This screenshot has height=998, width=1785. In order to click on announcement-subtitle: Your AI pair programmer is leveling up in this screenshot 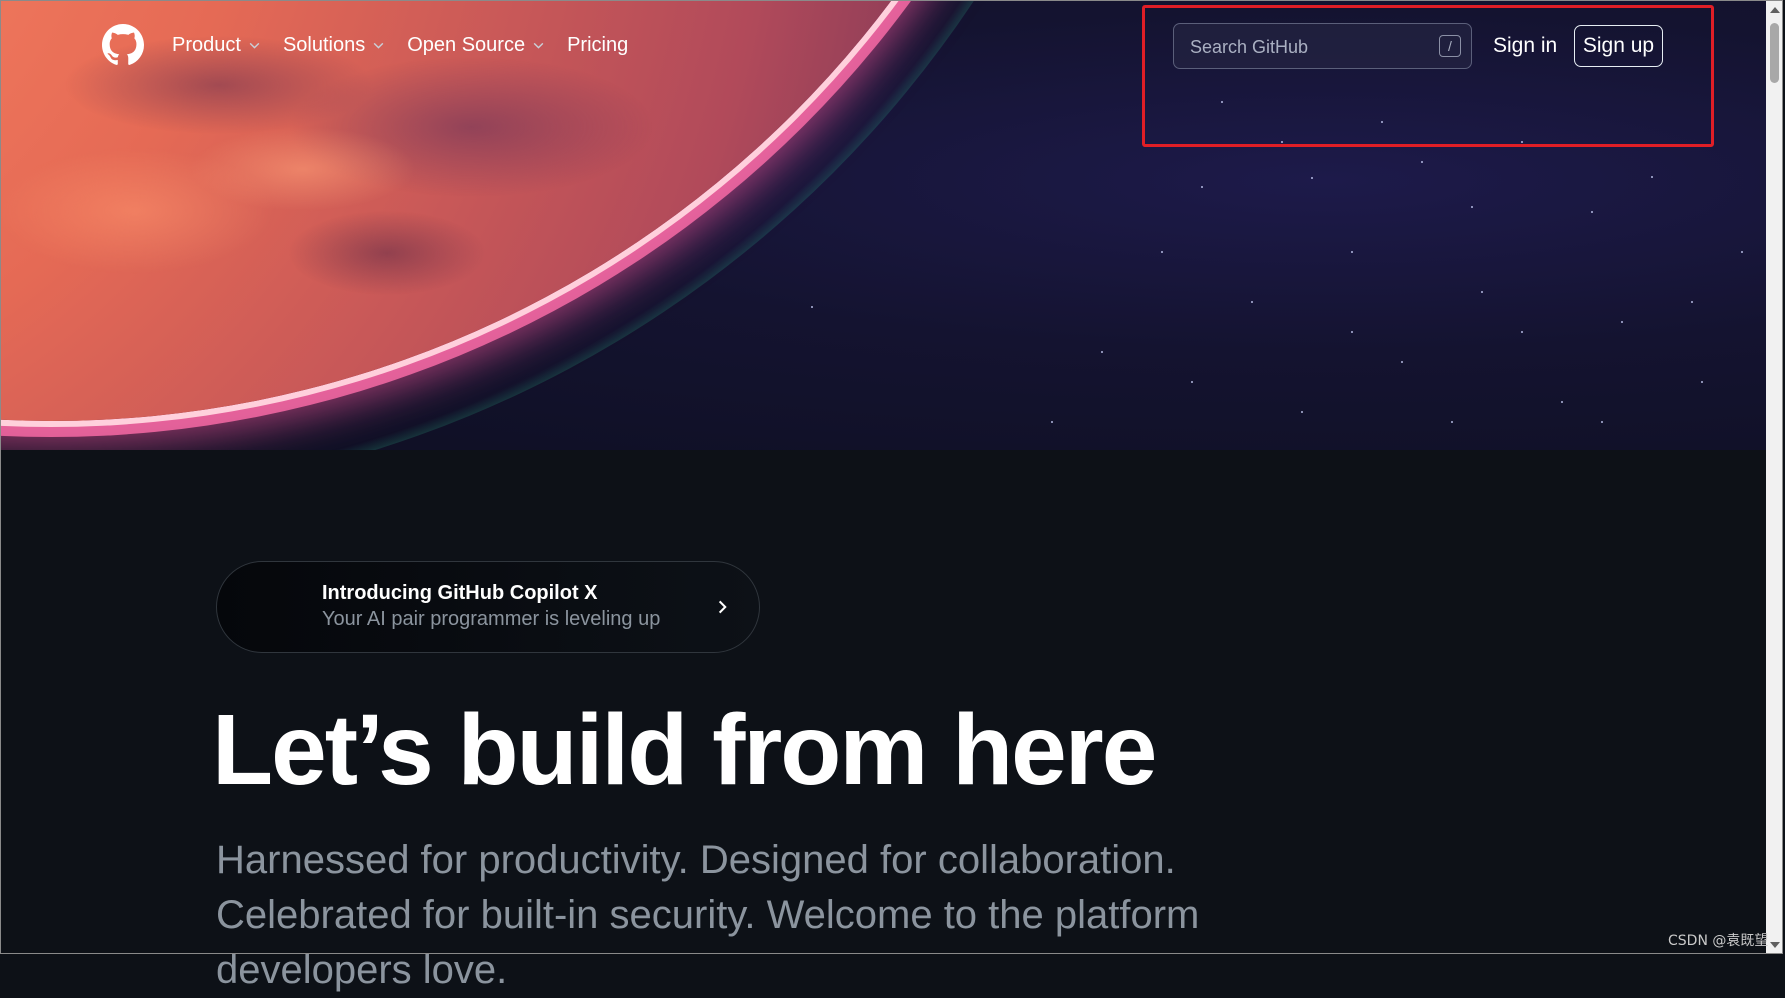, I will do `click(491, 619)`.